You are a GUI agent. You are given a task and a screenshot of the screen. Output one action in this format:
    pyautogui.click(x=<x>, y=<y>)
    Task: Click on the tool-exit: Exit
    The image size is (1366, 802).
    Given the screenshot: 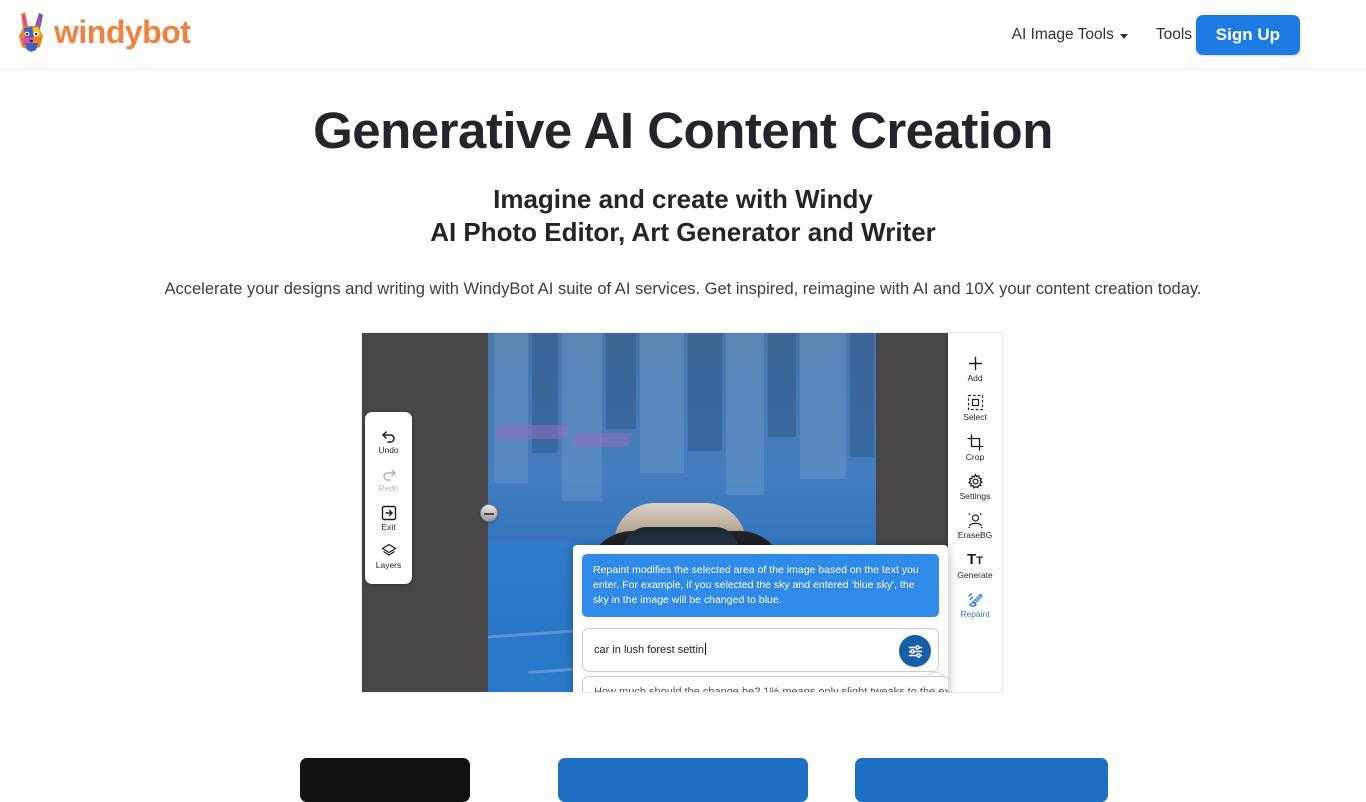 What is the action you would take?
    pyautogui.click(x=388, y=517)
    